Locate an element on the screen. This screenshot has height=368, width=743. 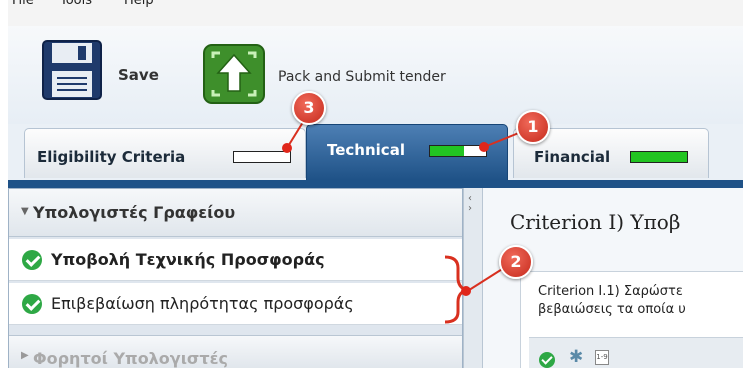
tab-eligibility-criteria: Eligibility Criteria is located at coordinates (165, 153).